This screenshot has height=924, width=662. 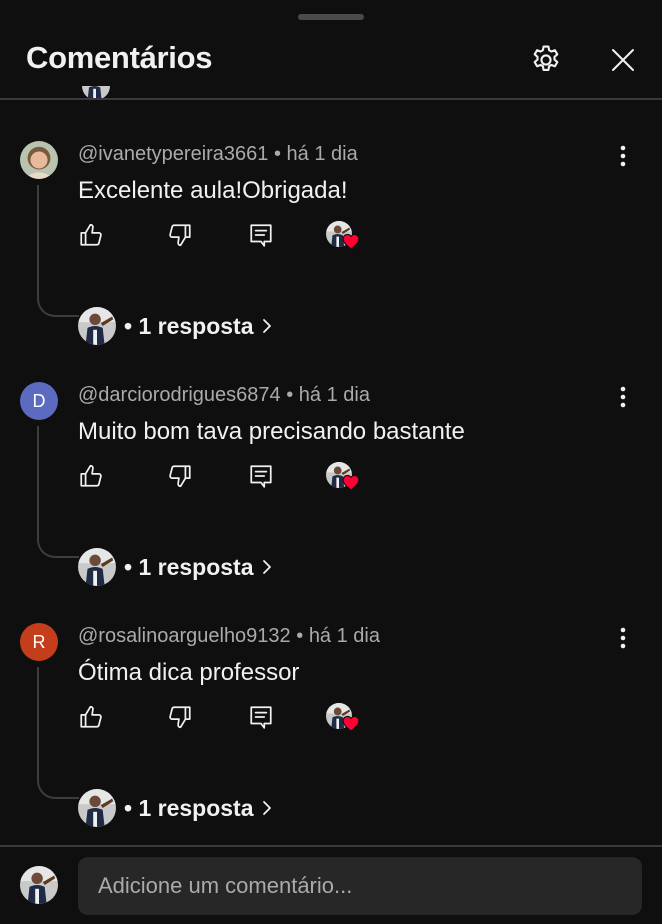 I want to click on avatar: D, so click(x=39, y=401).